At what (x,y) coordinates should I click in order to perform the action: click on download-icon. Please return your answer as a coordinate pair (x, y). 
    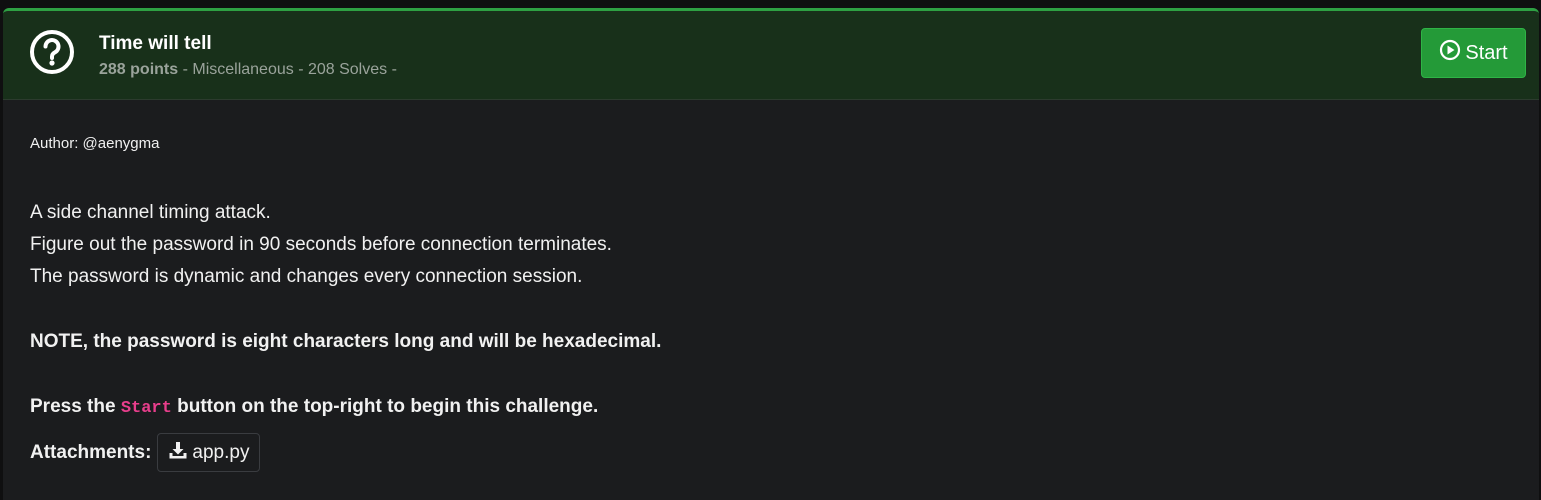
    Looking at the image, I should click on (178, 453).